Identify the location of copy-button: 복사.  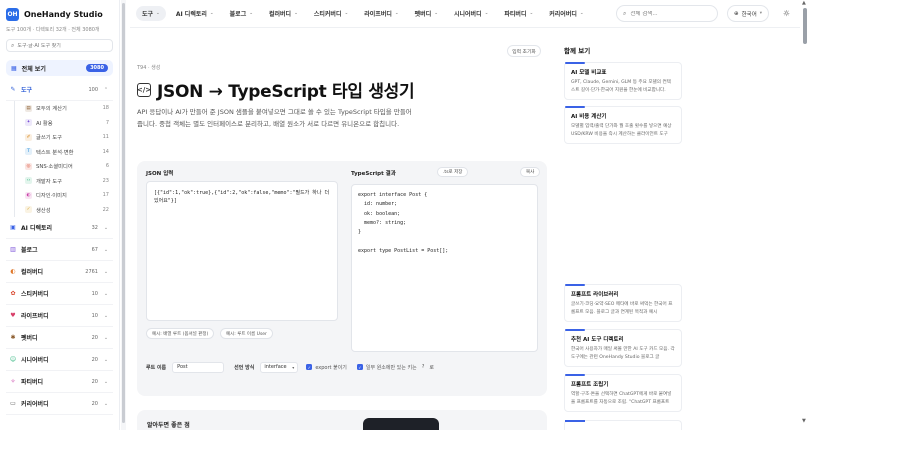
(530, 172).